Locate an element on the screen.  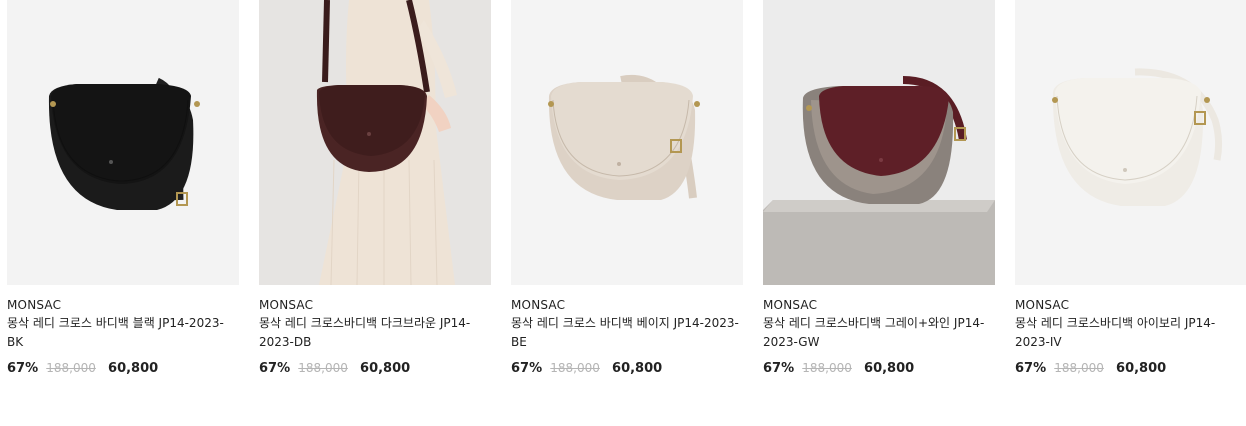
bag-on-pedestal-illustration is located at coordinates (879, 142).